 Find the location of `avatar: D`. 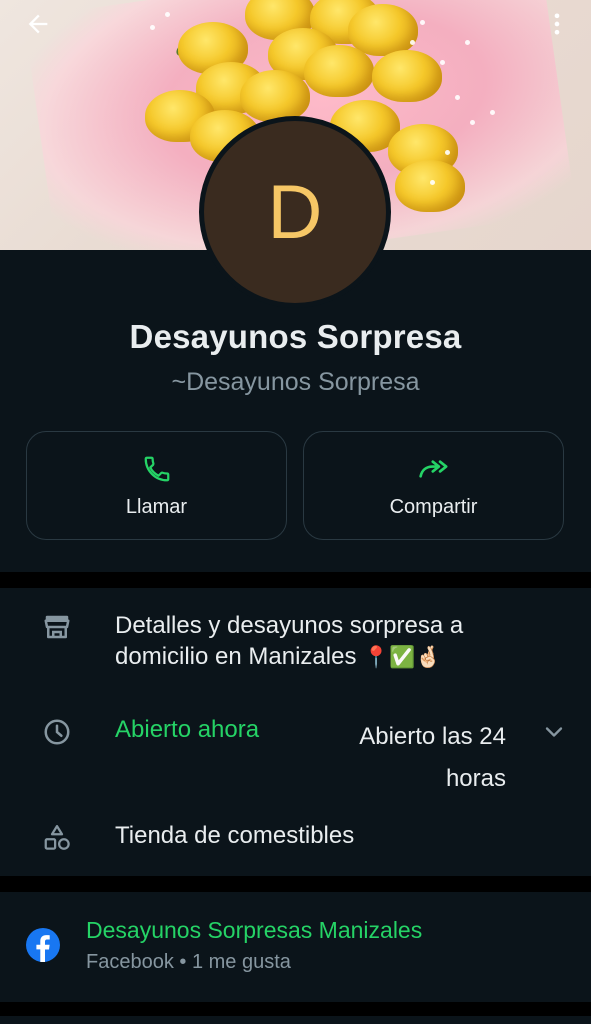

avatar: D is located at coordinates (295, 212).